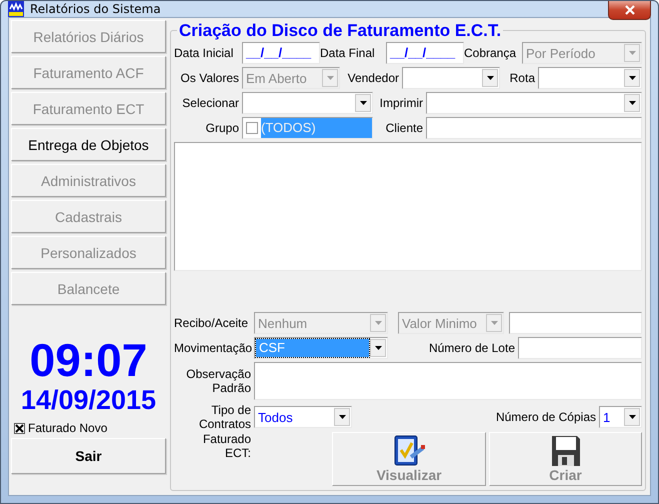  I want to click on field-label: Cliente, so click(404, 128).